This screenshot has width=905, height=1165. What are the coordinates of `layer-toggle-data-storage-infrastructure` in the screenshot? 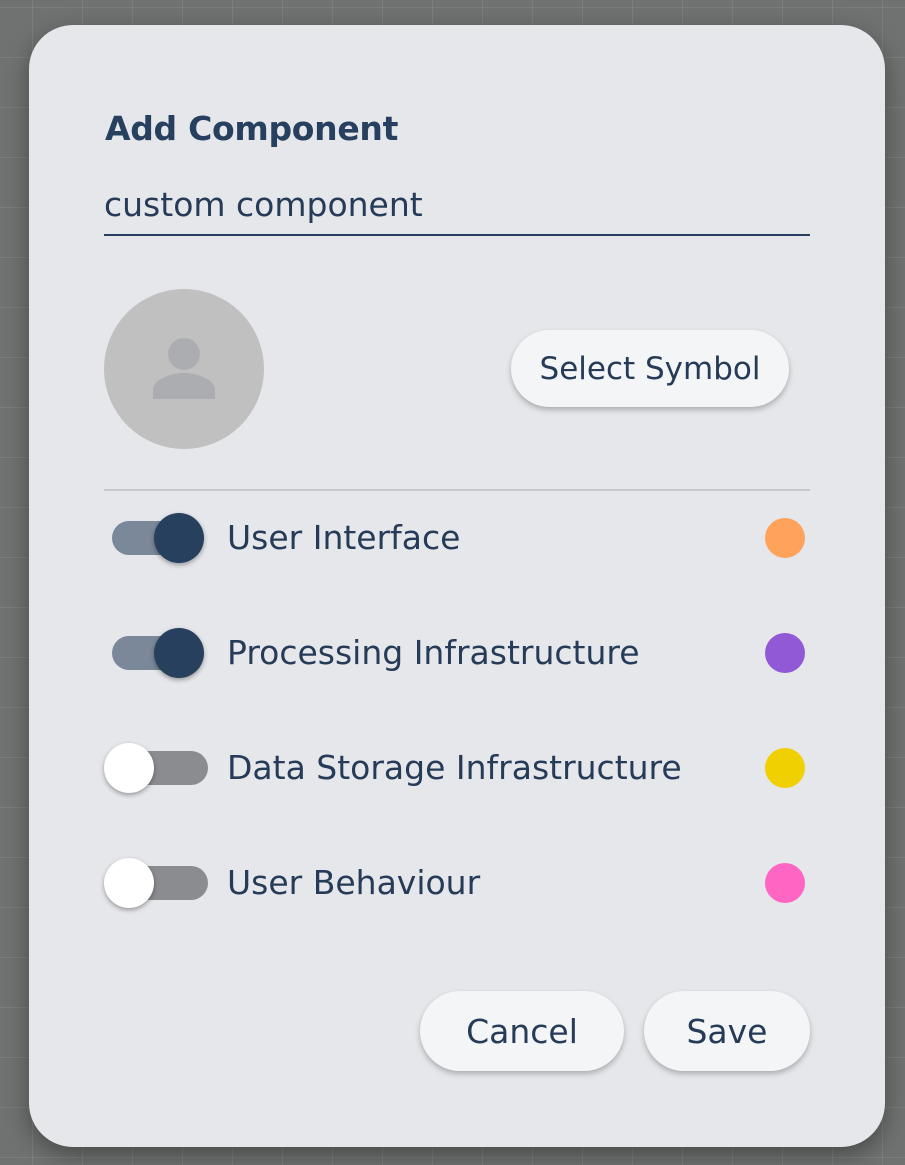 It's located at (159, 768).